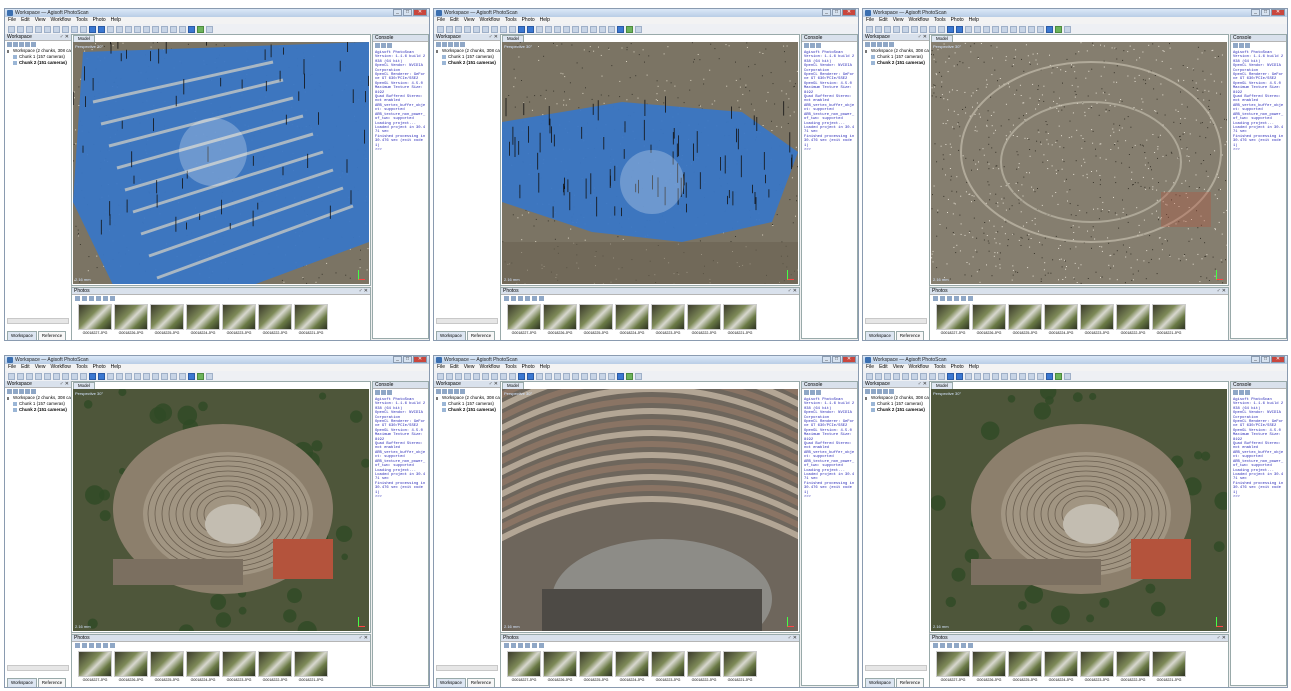 The image size is (1291, 691). I want to click on dense-cloud-icon, so click(575, 376).